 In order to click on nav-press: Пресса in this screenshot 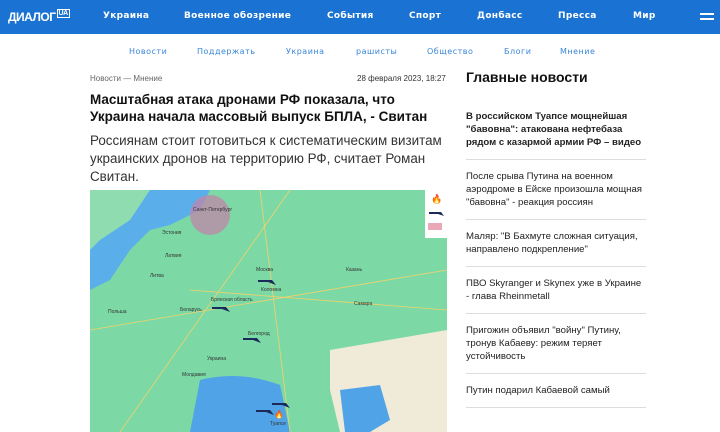, I will do `click(577, 16)`.